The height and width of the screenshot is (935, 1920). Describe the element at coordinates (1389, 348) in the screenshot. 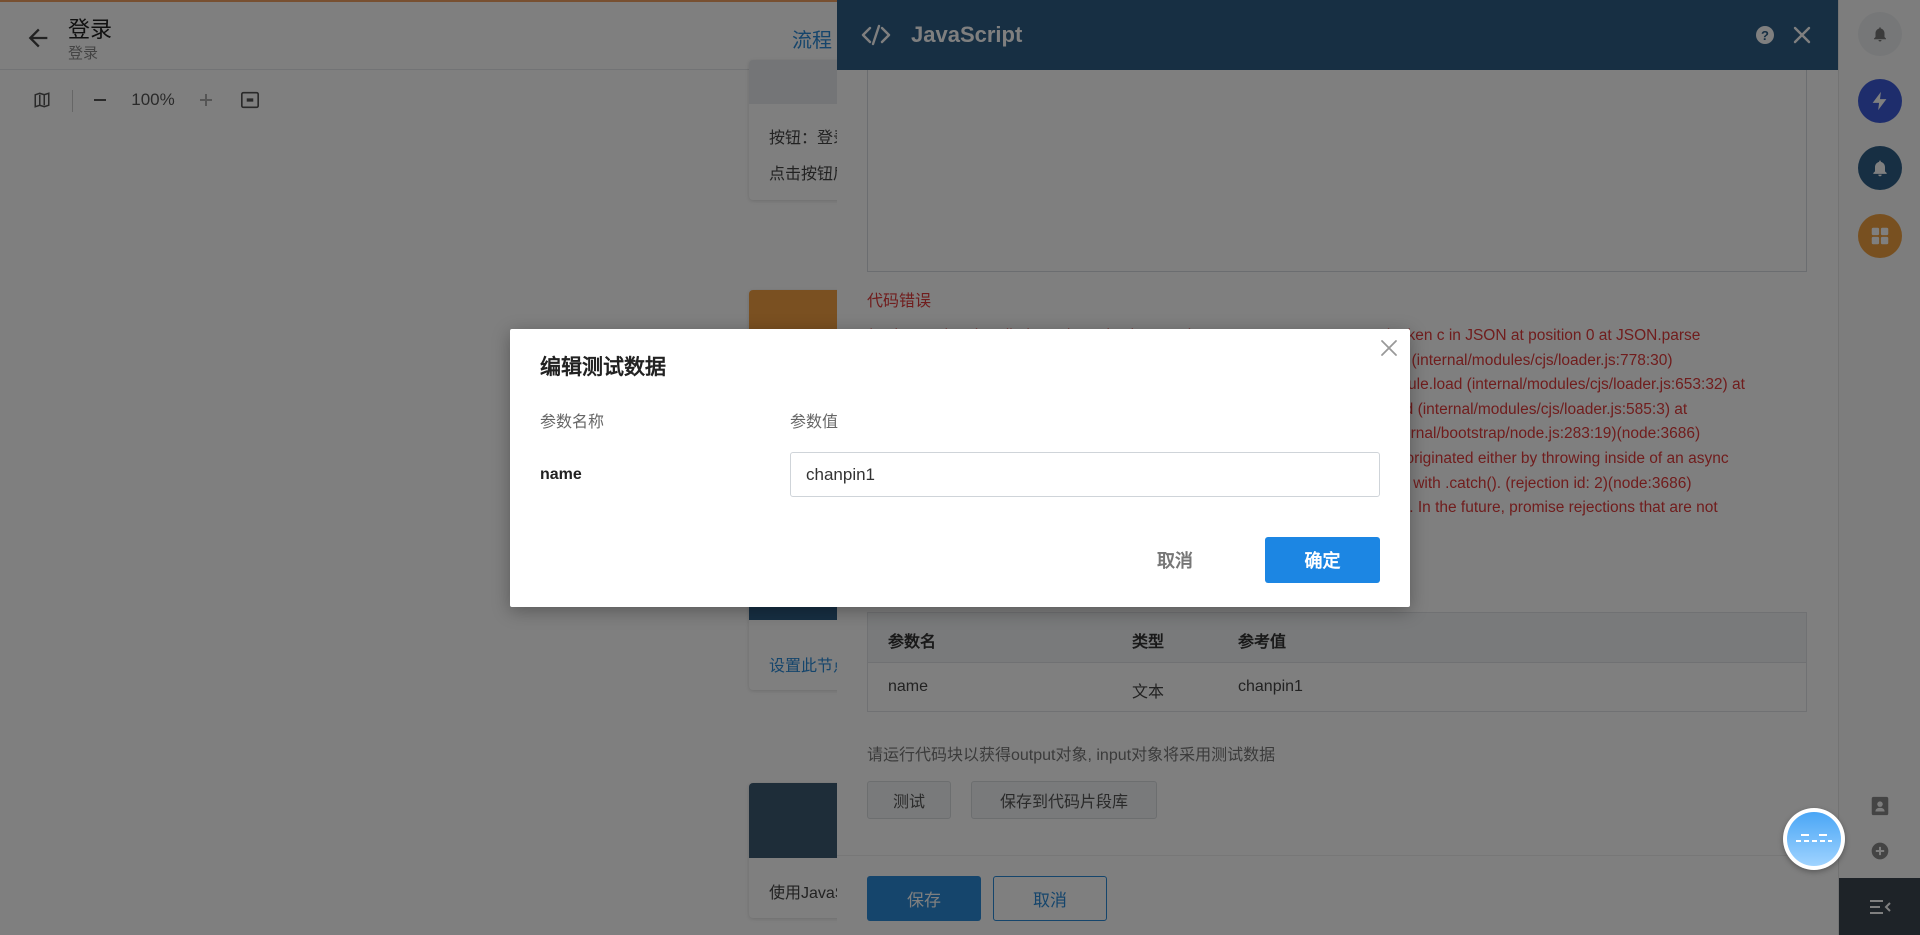

I see `close-icon` at that location.